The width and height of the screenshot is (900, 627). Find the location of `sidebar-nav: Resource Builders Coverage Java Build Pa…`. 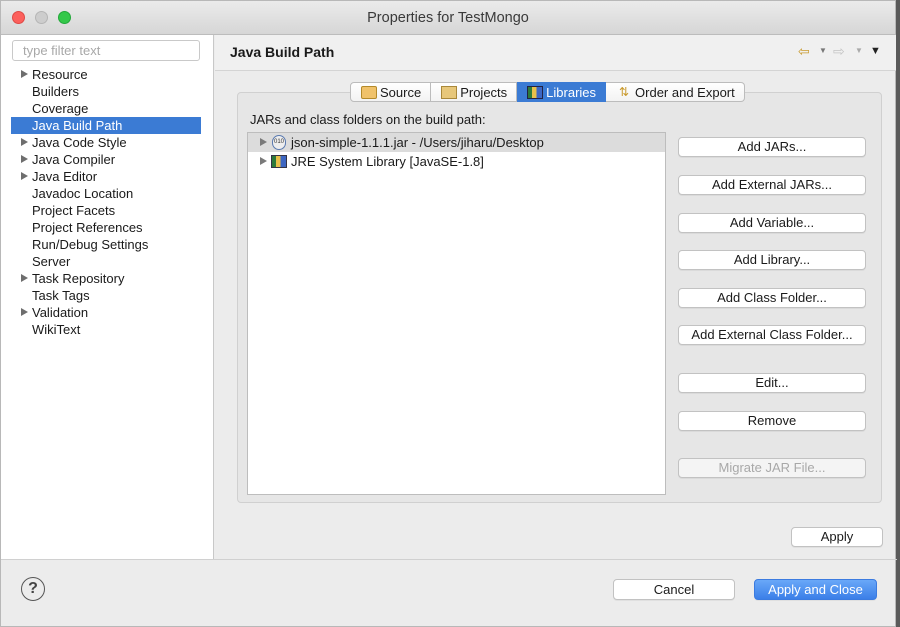

sidebar-nav: Resource Builders Coverage Java Build Pa… is located at coordinates (107, 202).